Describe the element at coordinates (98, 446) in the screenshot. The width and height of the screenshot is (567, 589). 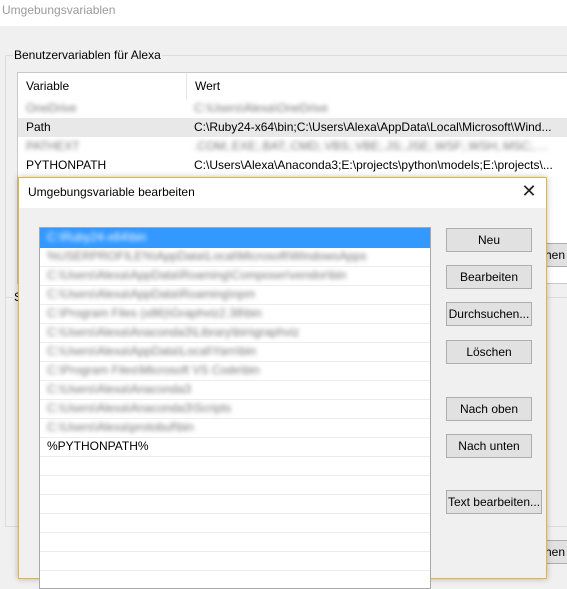
I see `list-item-text: %PYTHONPATH%` at that location.